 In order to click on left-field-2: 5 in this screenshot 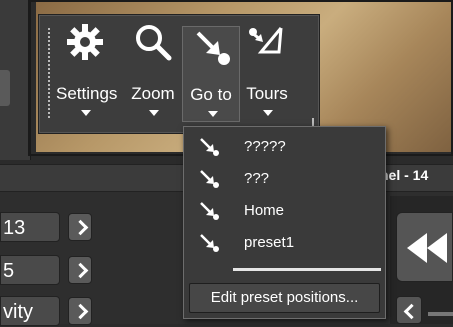, I will do `click(30, 270)`.